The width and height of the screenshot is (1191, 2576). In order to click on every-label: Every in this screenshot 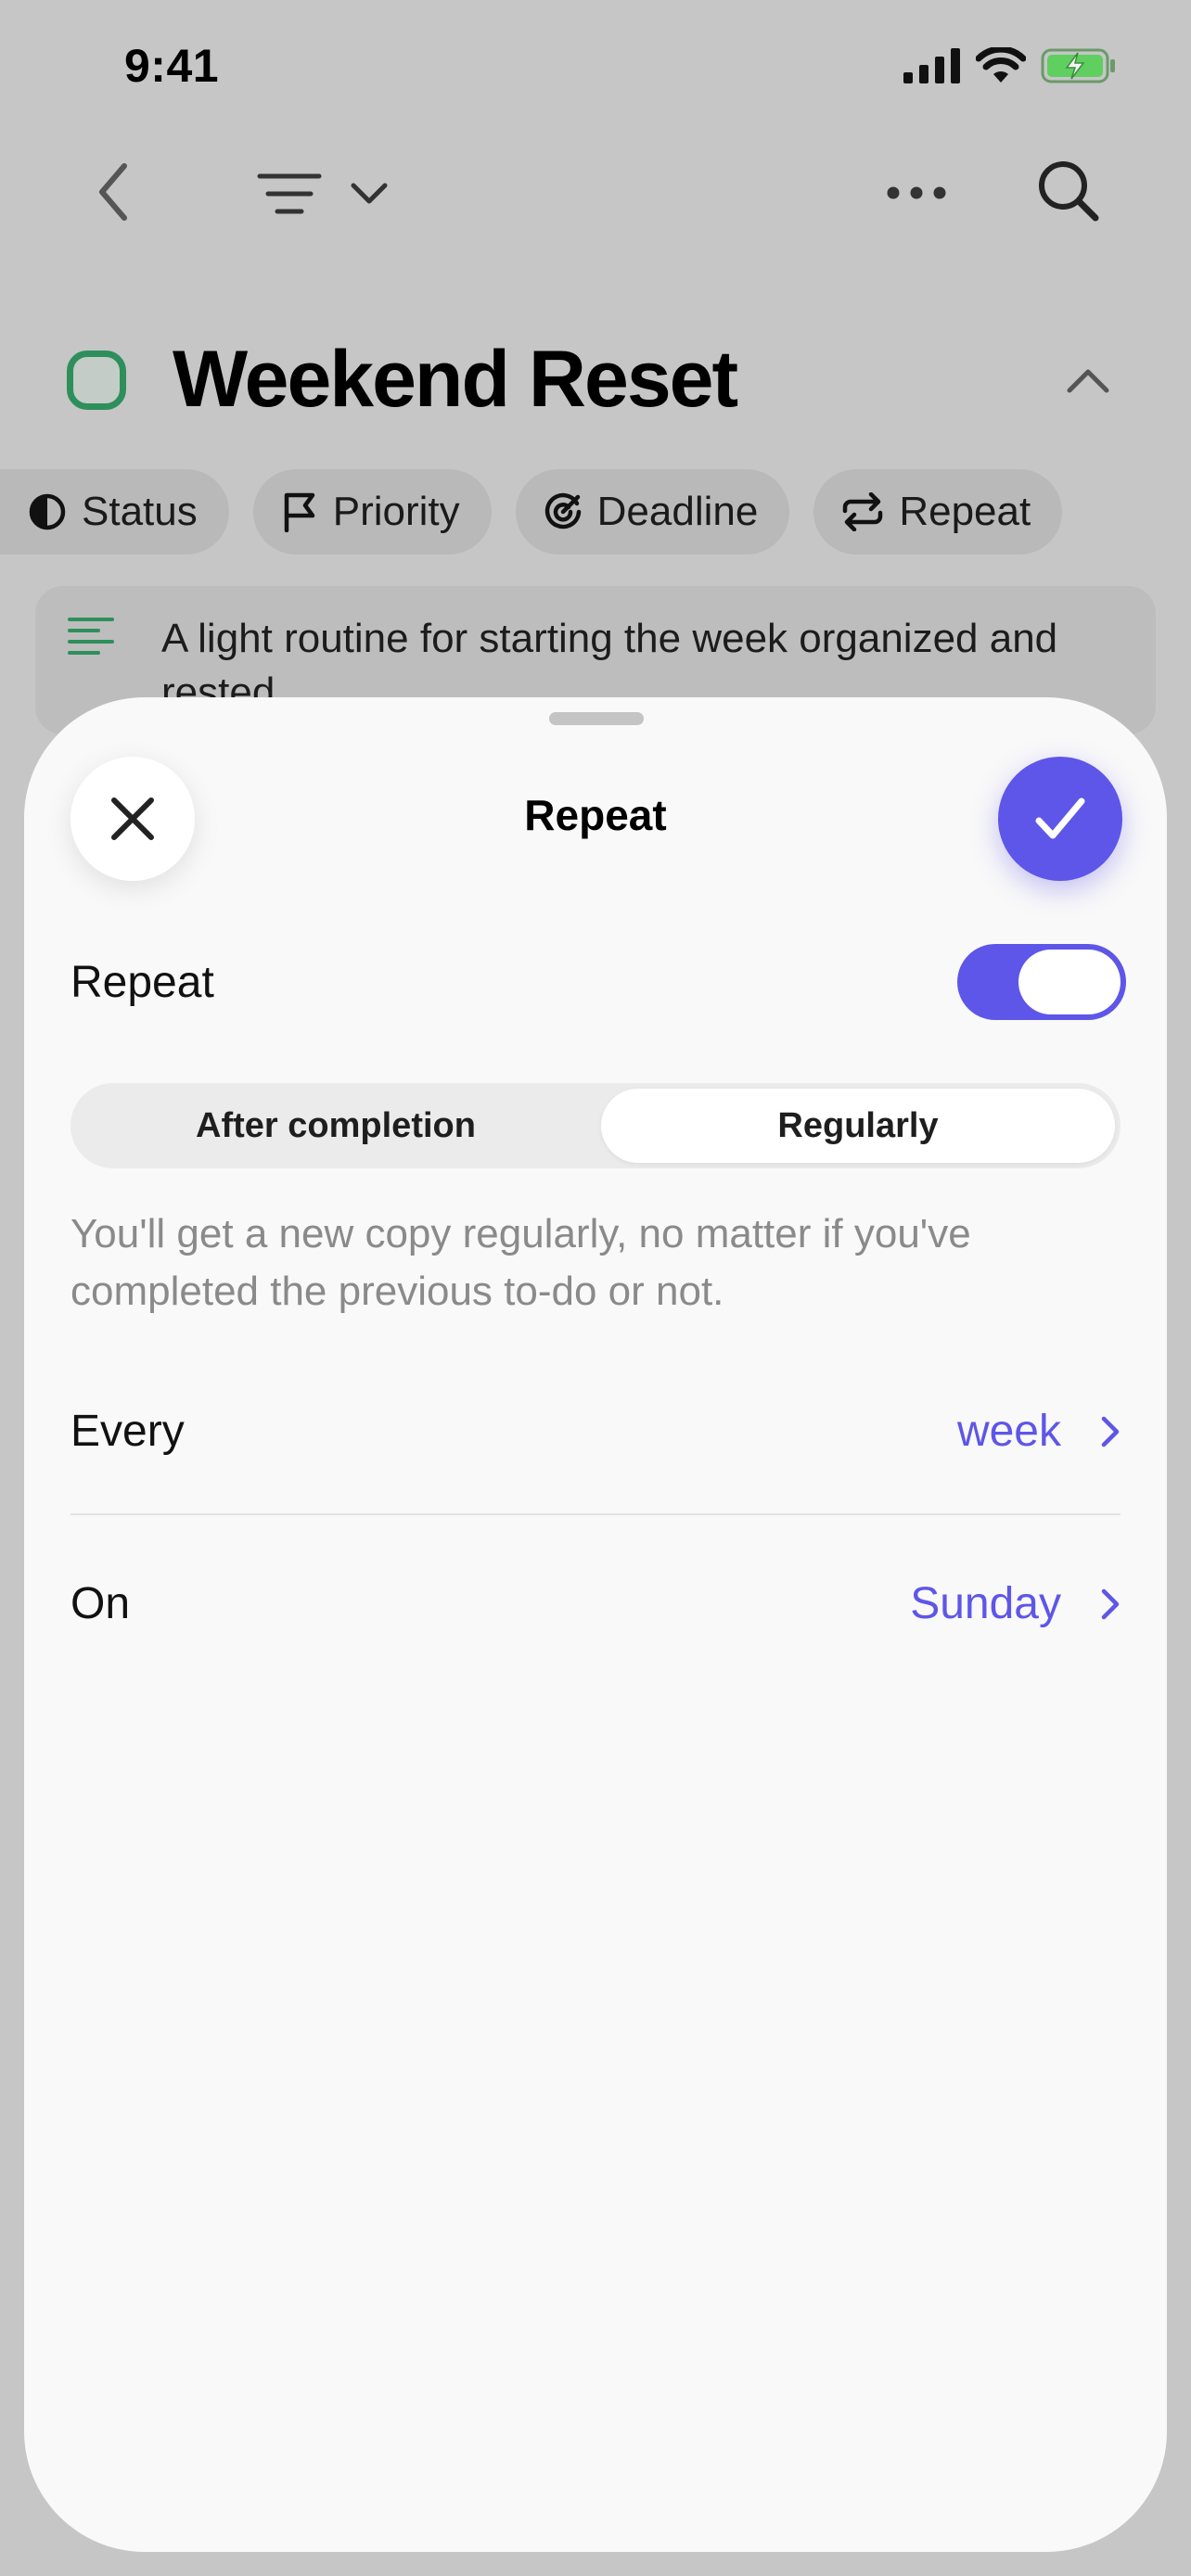, I will do `click(127, 1431)`.